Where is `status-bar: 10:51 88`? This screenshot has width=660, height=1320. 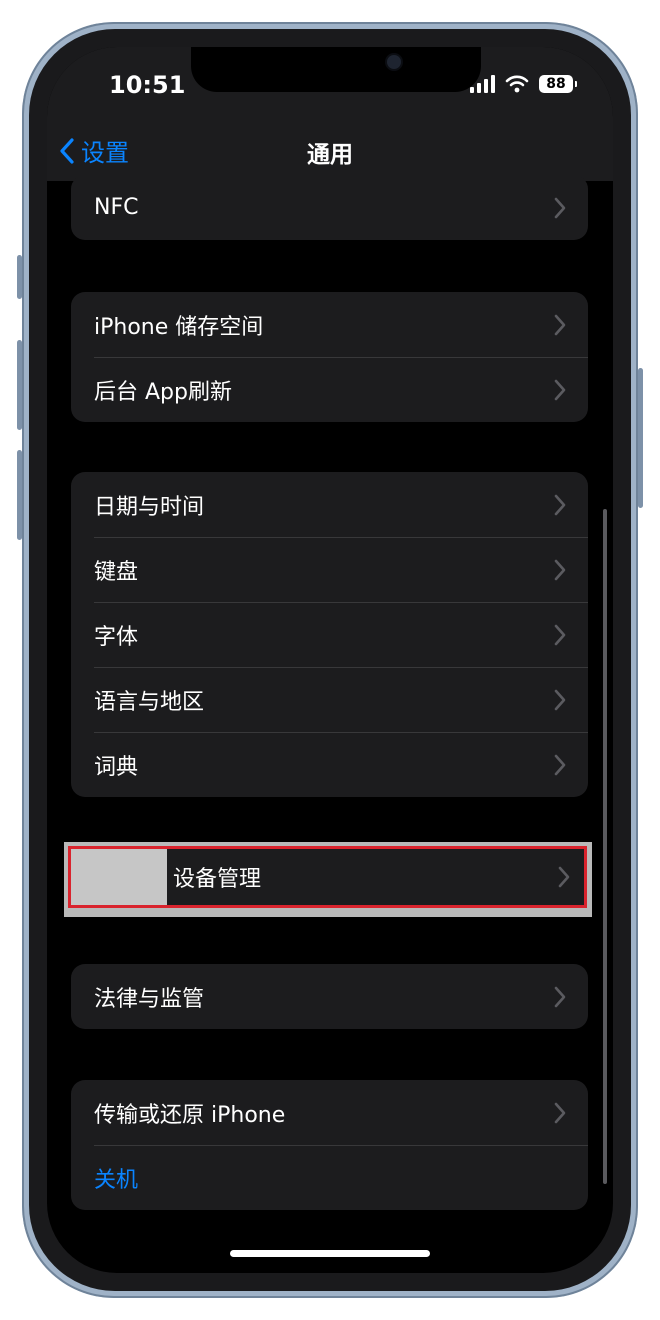
status-bar: 10:51 88 is located at coordinates (330, 88).